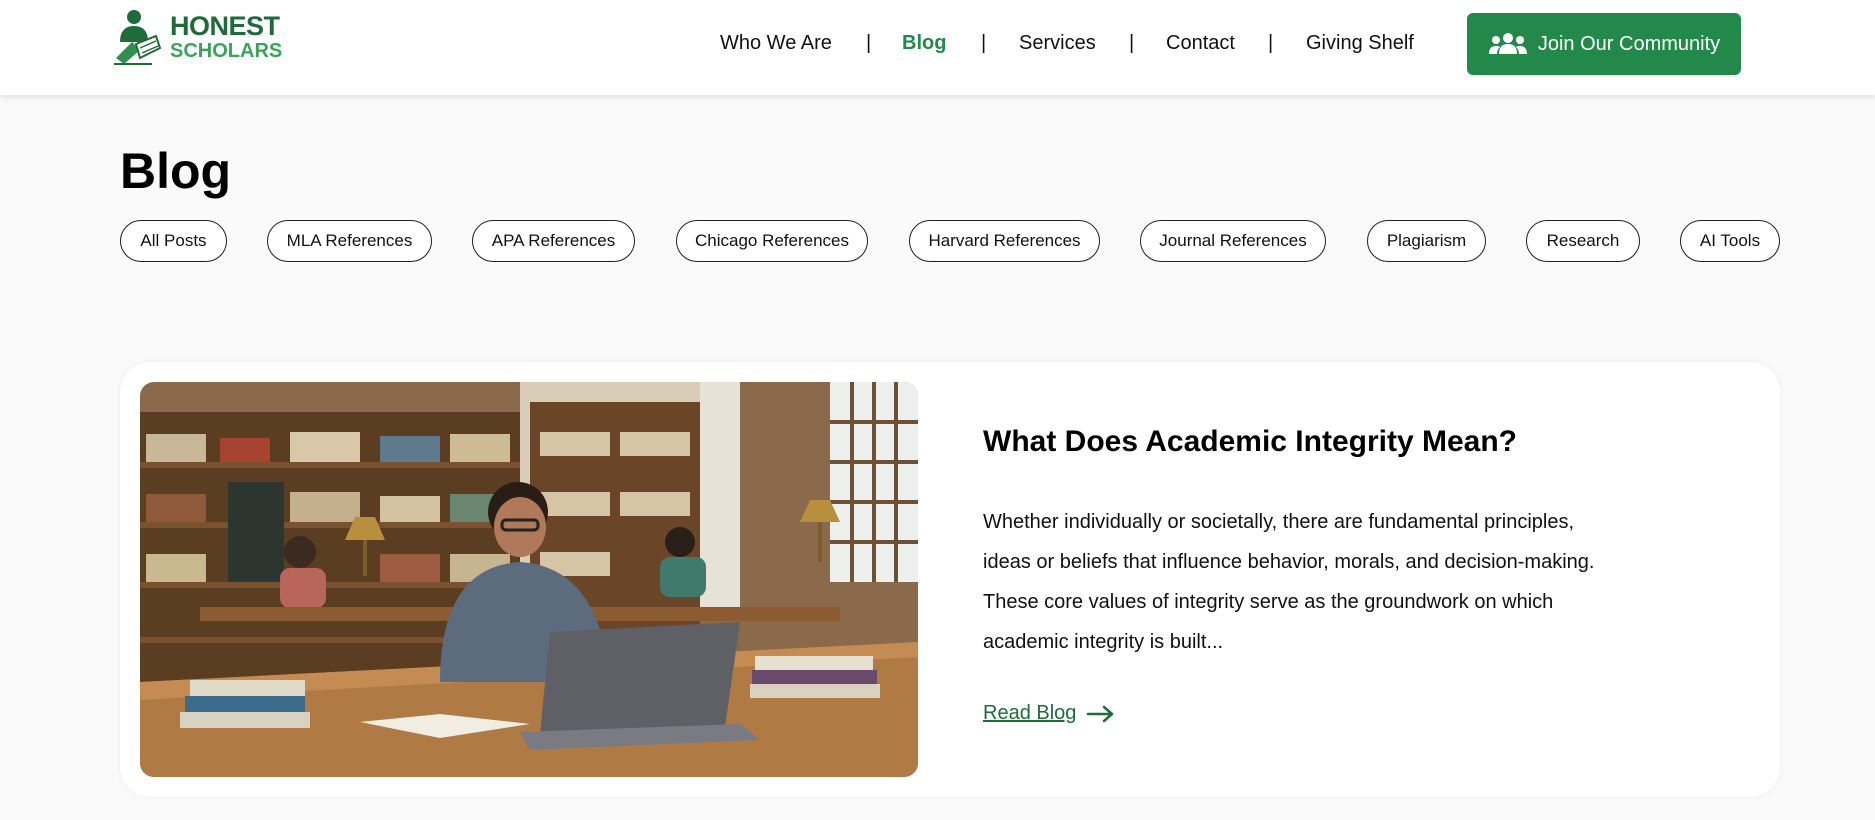 The image size is (1875, 820). Describe the element at coordinates (349, 241) in the screenshot. I see `filter-mla-references: MLA References` at that location.